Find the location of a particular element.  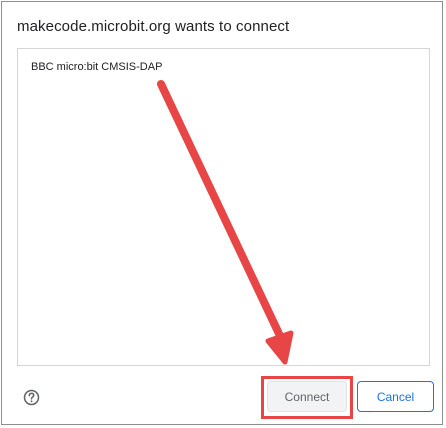

device-item-bbc-microbit: BBC micro:bit CMSIS-DAP is located at coordinates (96, 67).